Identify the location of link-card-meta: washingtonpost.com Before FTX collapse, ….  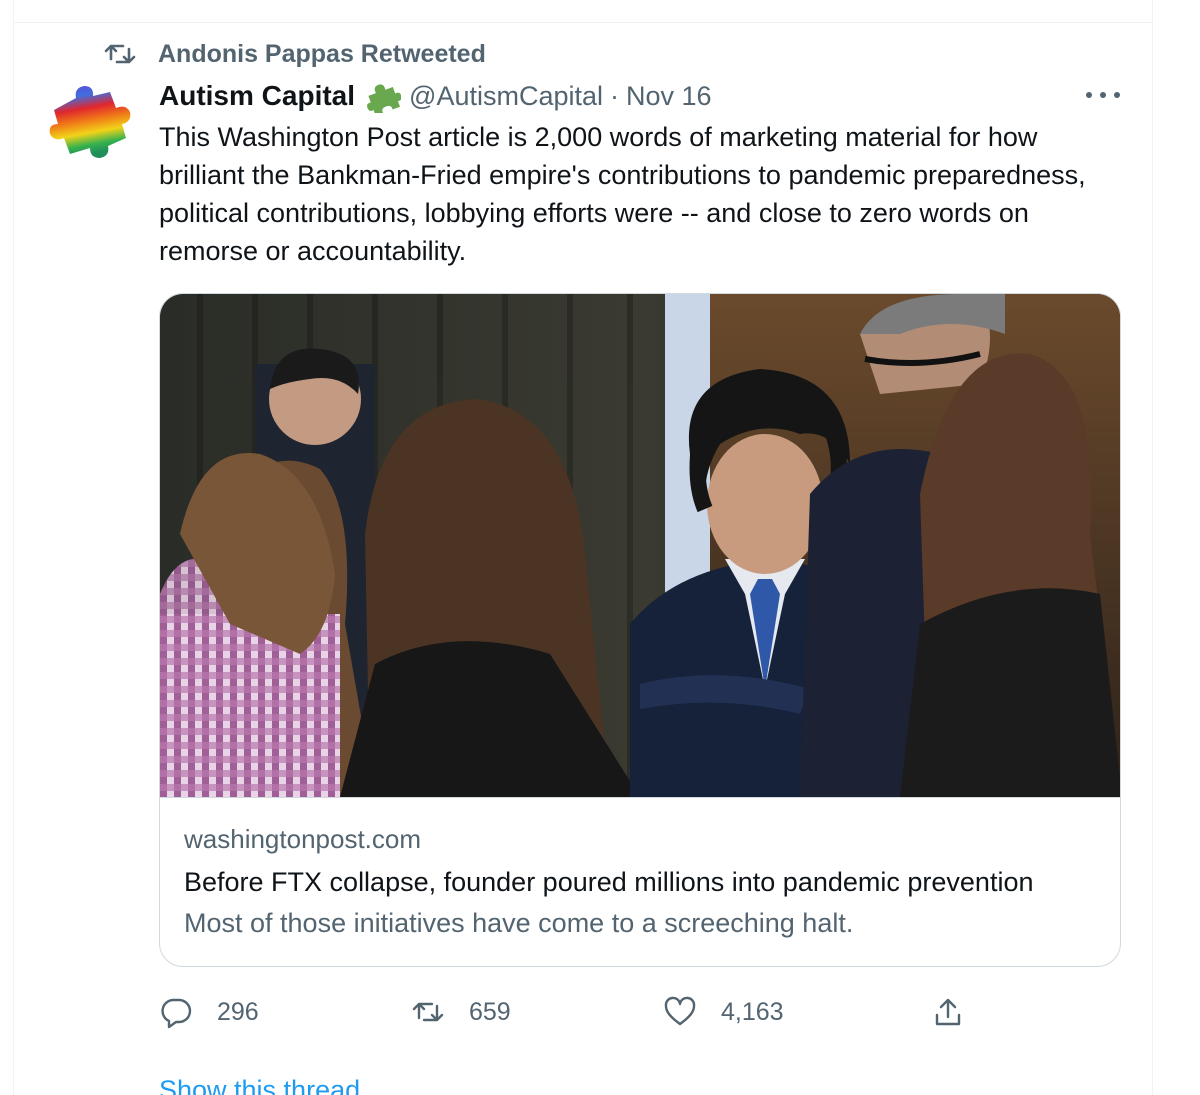
(640, 881).